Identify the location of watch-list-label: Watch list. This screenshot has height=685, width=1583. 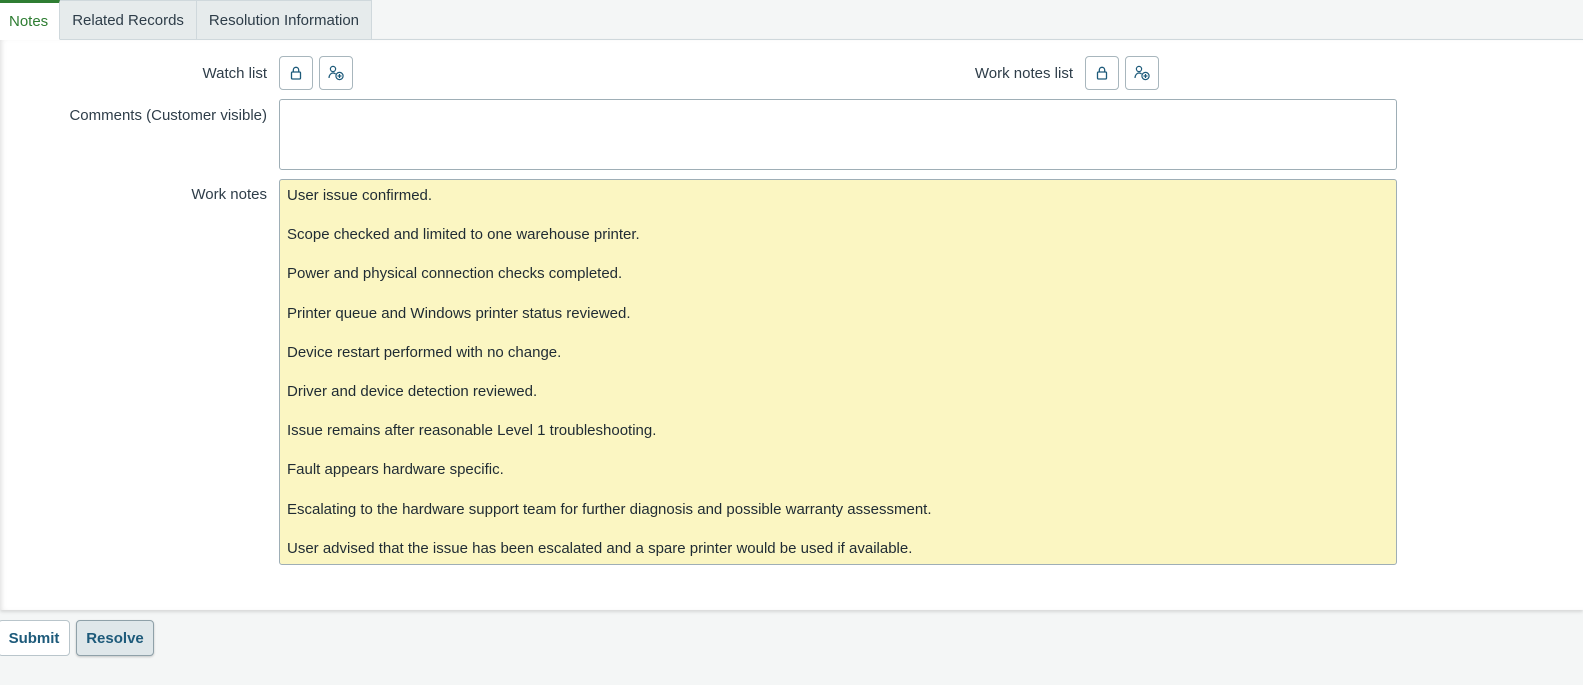
(234, 73).